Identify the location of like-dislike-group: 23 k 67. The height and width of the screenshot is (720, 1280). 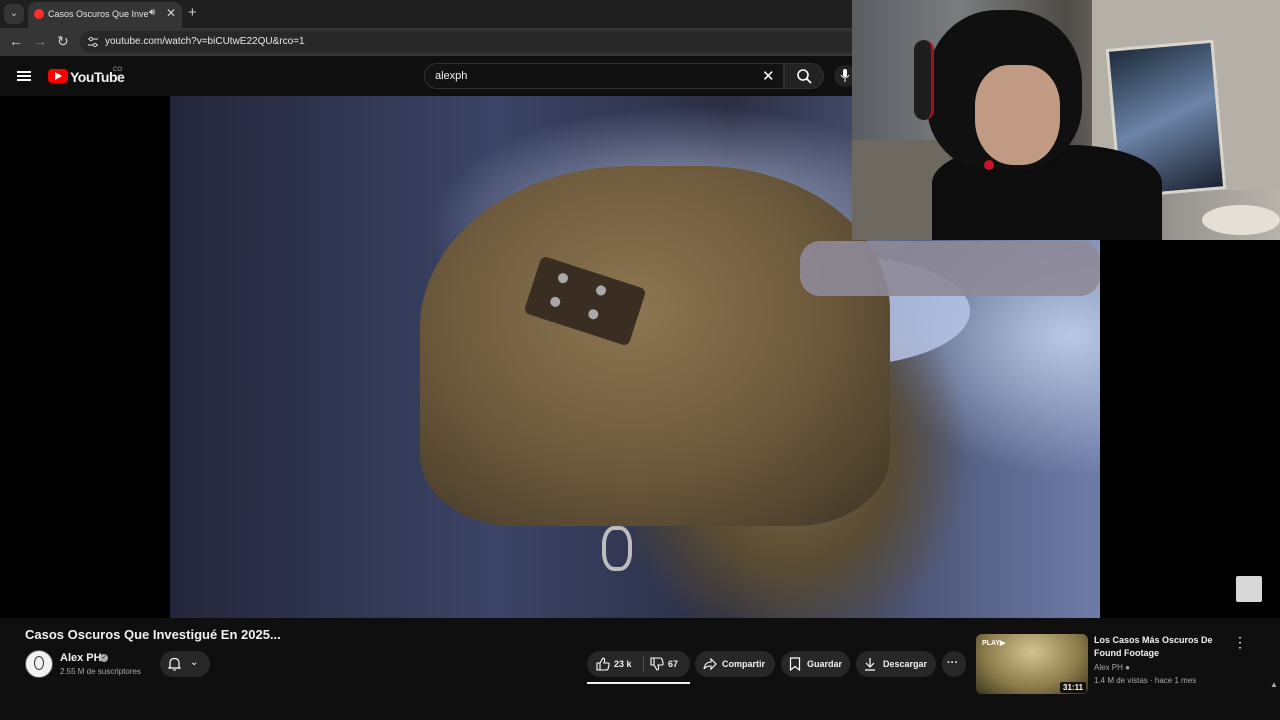
(638, 664).